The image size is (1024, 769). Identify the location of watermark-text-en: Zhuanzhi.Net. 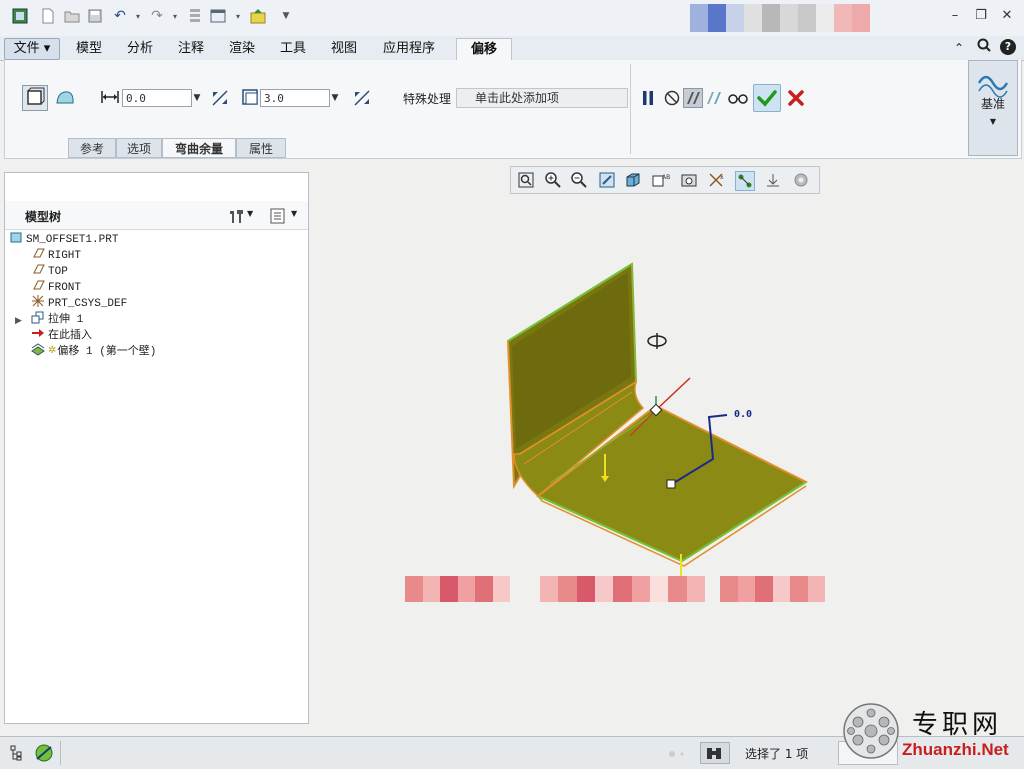
(955, 749).